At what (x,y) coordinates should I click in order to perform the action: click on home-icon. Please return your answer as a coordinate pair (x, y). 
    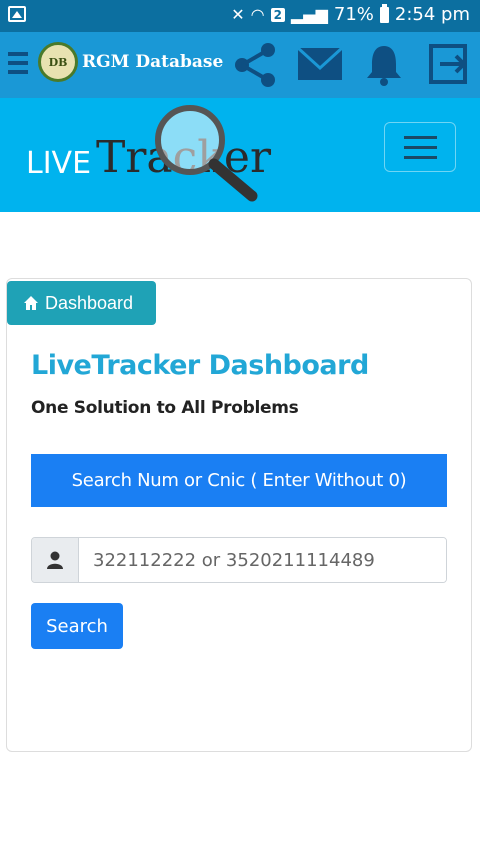
    Looking at the image, I should click on (31, 303).